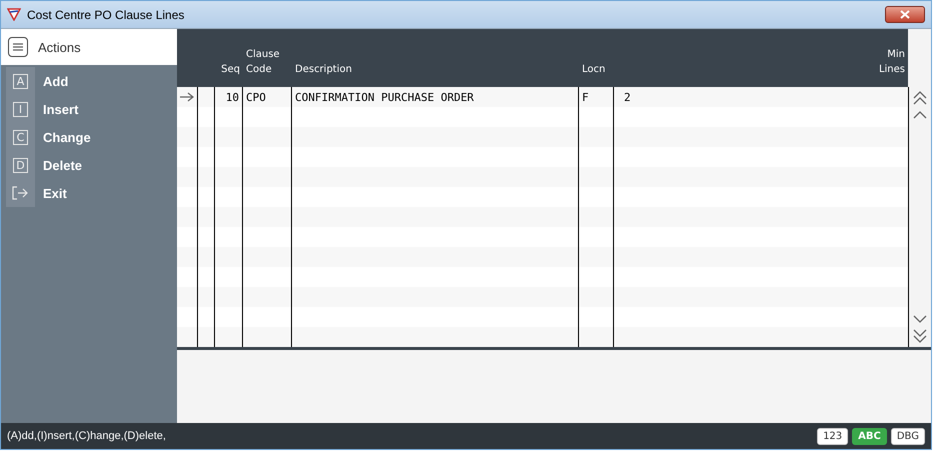  Describe the element at coordinates (86, 137) in the screenshot. I see `action-button: C Change` at that location.